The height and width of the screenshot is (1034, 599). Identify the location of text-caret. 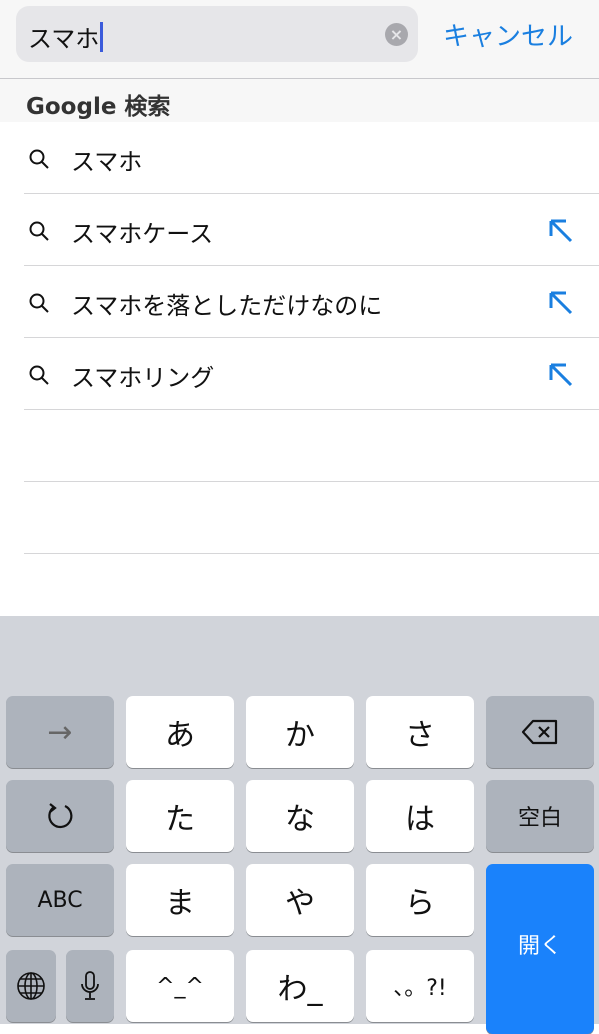
(102, 36).